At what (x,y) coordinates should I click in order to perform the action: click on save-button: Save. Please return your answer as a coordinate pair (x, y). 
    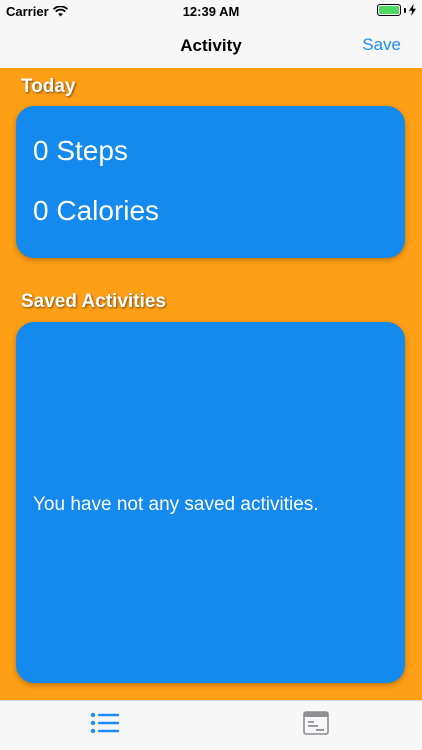
    Looking at the image, I should click on (381, 45).